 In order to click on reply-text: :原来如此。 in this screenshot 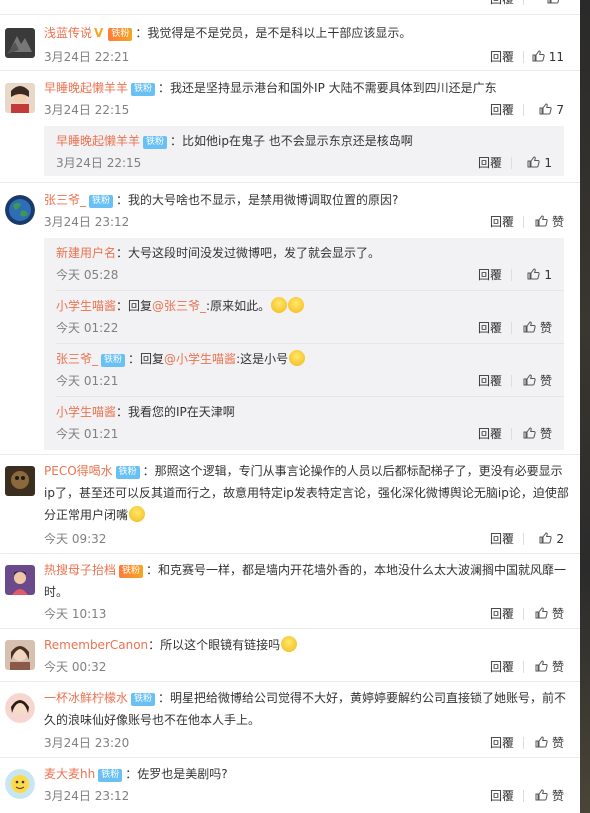, I will do `click(238, 306)`.